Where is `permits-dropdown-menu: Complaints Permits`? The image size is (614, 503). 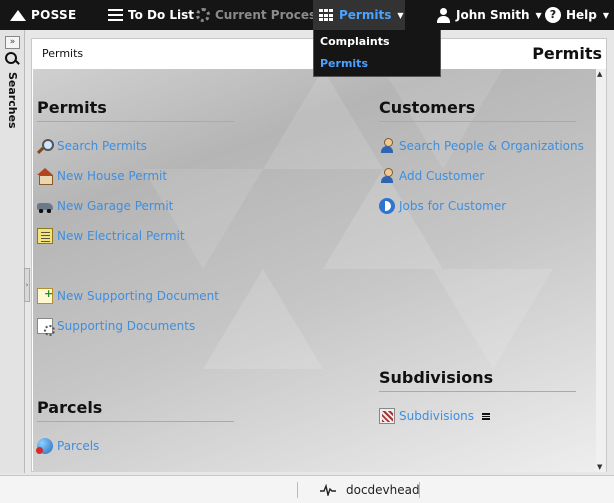
permits-dropdown-menu: Complaints Permits is located at coordinates (377, 53).